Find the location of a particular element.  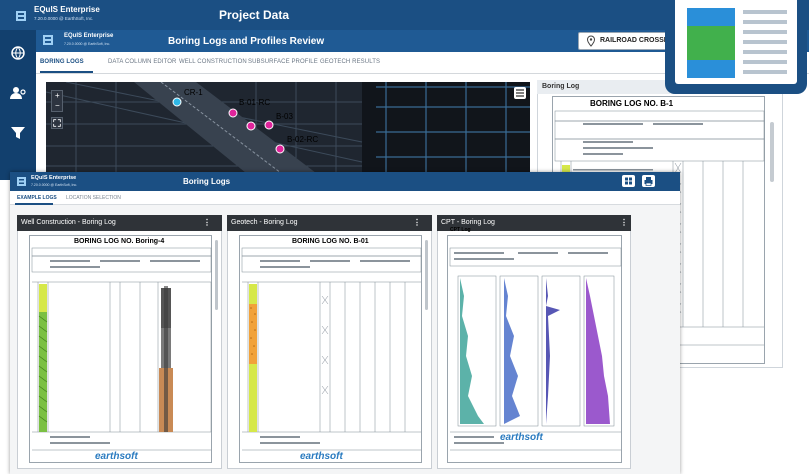

globe-icon is located at coordinates (18, 53).